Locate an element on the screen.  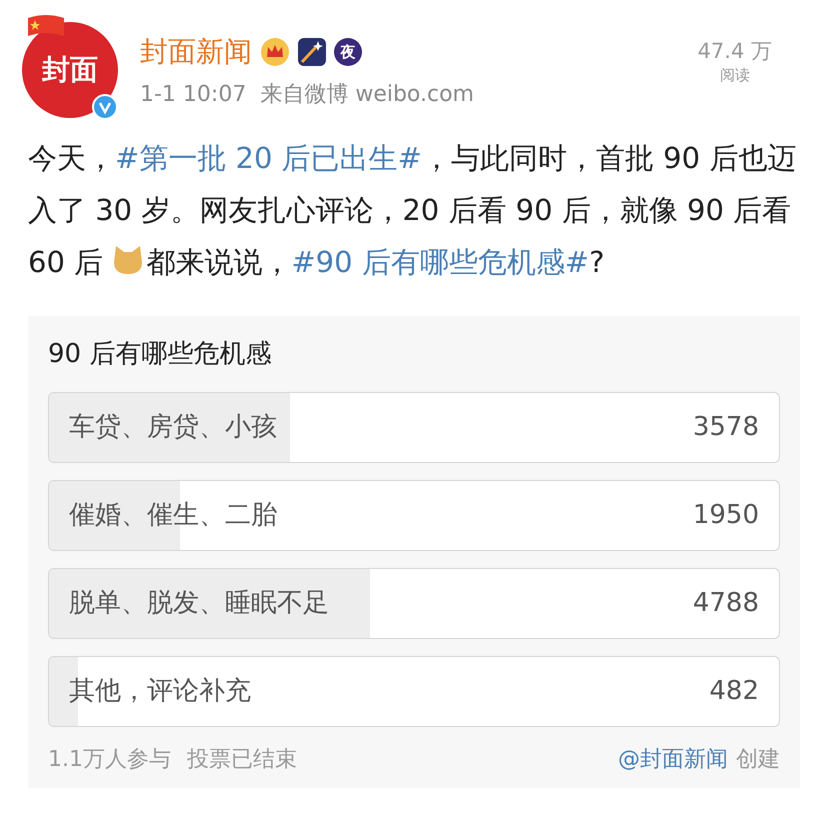
vote-count: 1950 is located at coordinates (725, 515).